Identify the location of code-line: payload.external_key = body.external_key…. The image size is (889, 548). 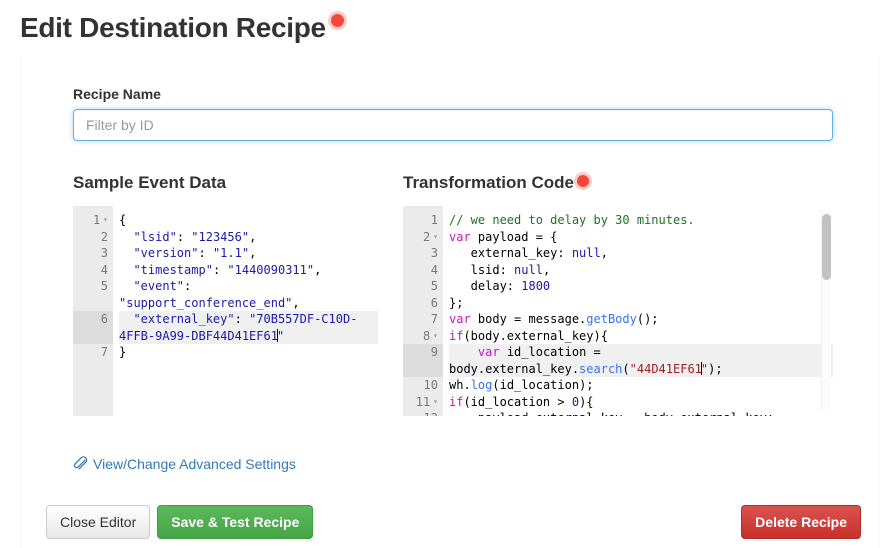
(641, 413).